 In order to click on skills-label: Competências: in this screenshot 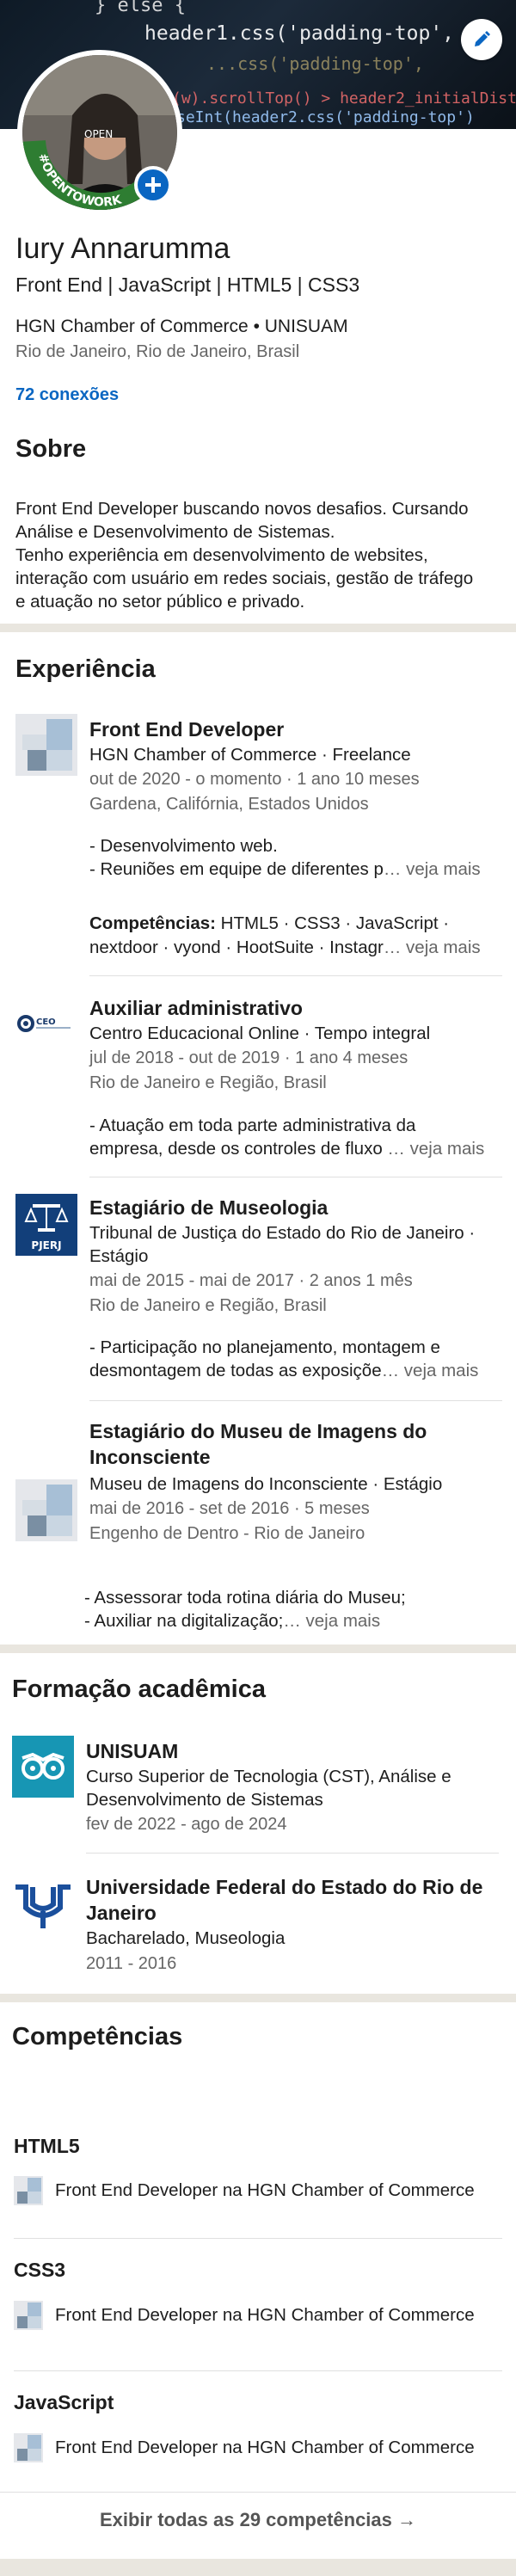, I will do `click(152, 923)`.